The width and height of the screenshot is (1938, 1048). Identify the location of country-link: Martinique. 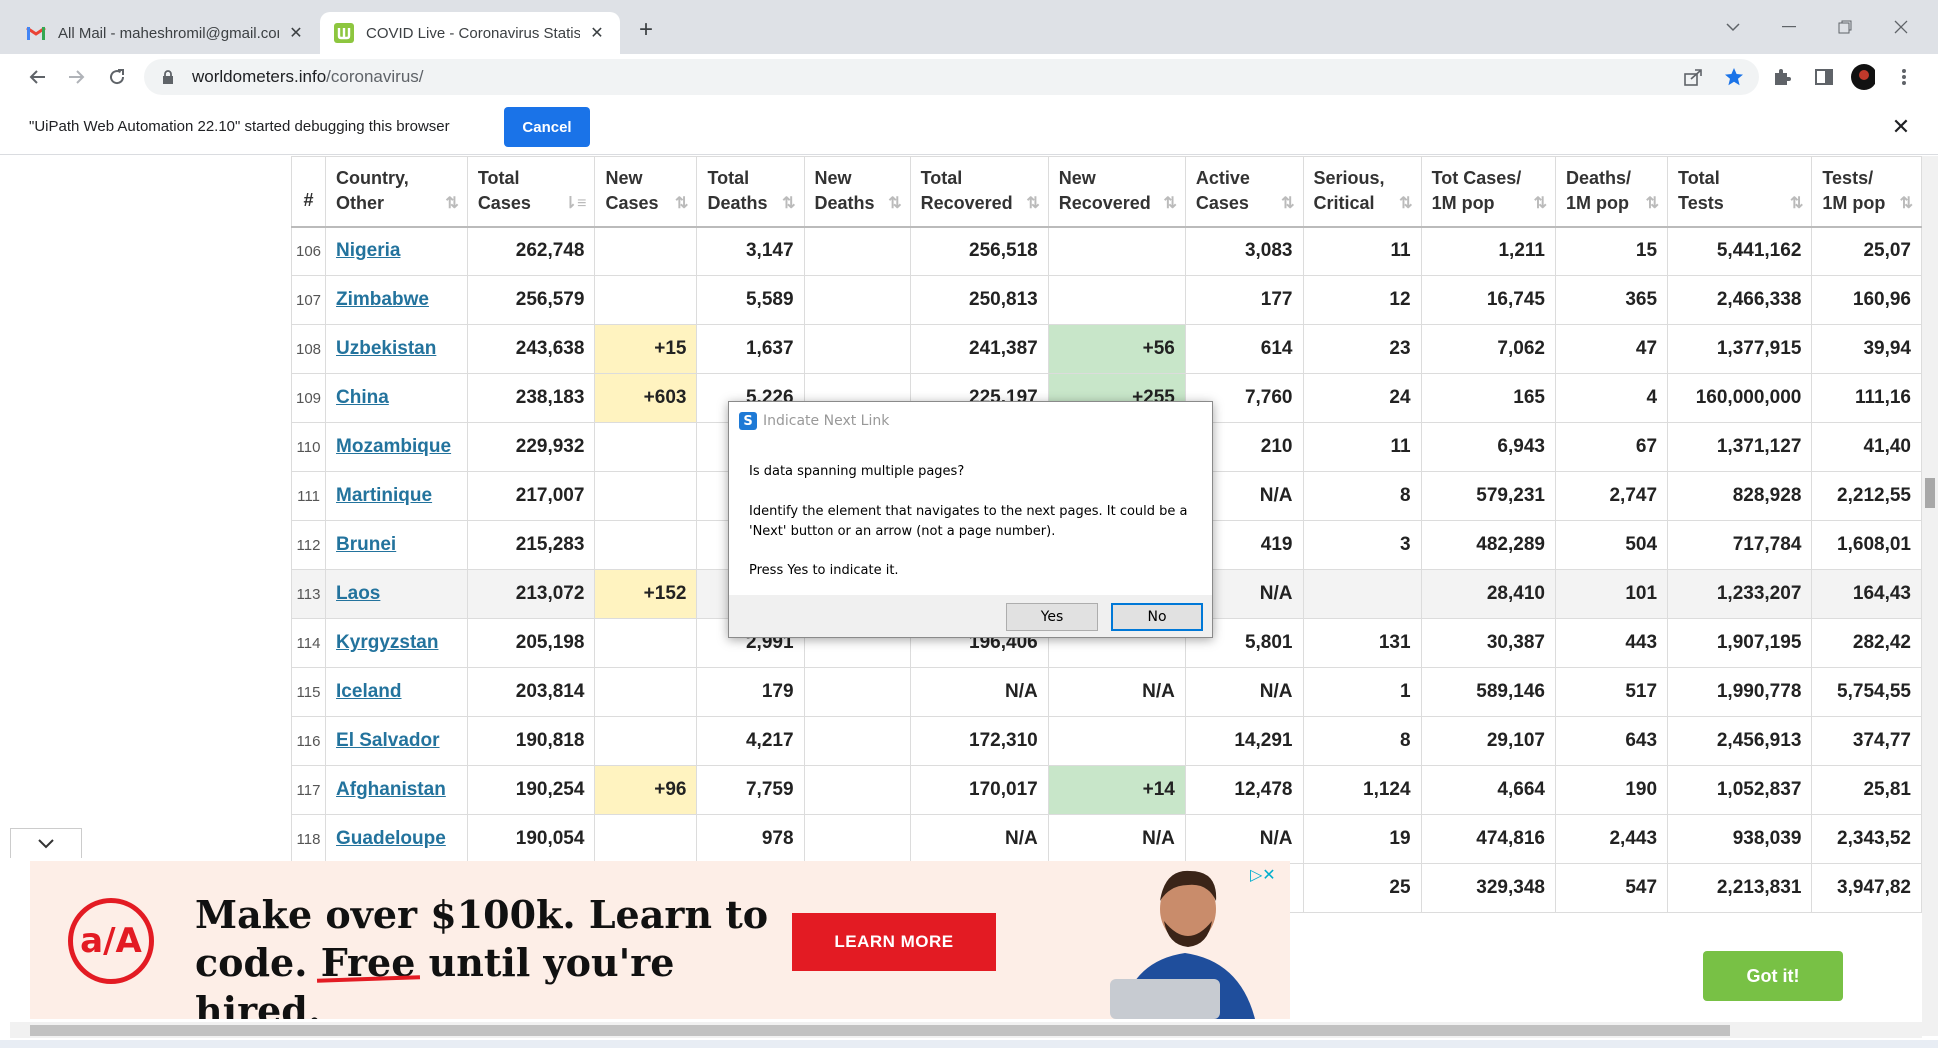
(384, 495).